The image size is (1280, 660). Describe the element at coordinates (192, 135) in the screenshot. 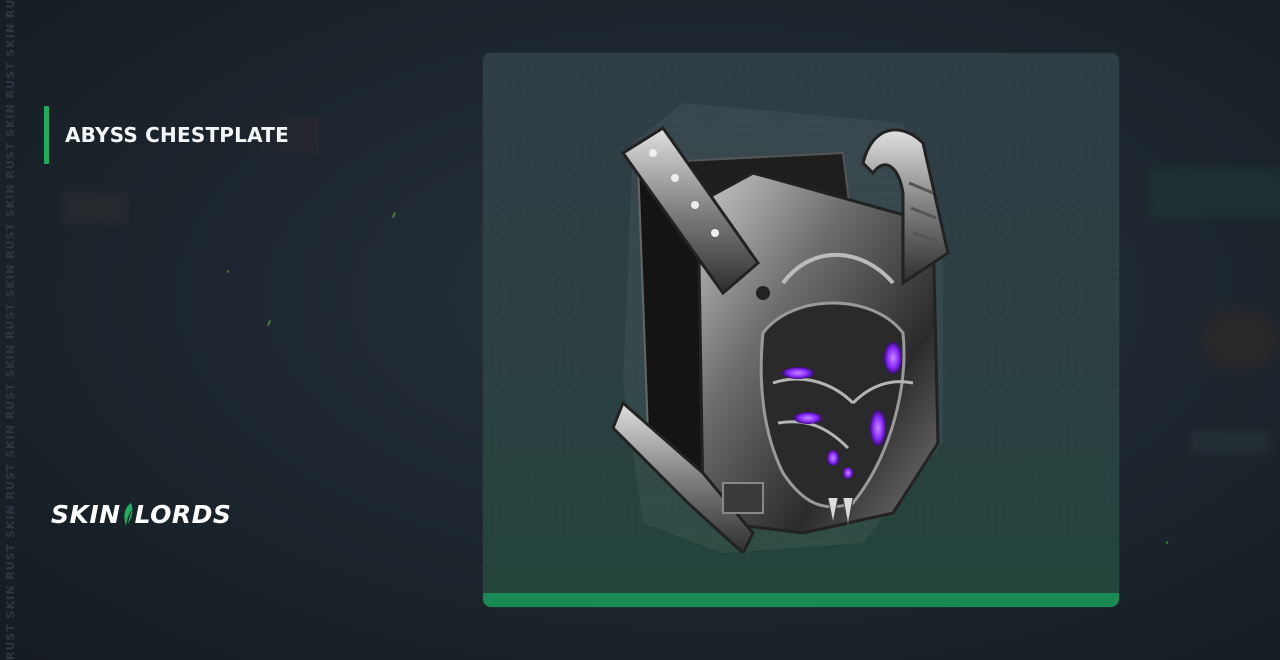

I see `item-title: ABYSS CHESTPLATE` at that location.